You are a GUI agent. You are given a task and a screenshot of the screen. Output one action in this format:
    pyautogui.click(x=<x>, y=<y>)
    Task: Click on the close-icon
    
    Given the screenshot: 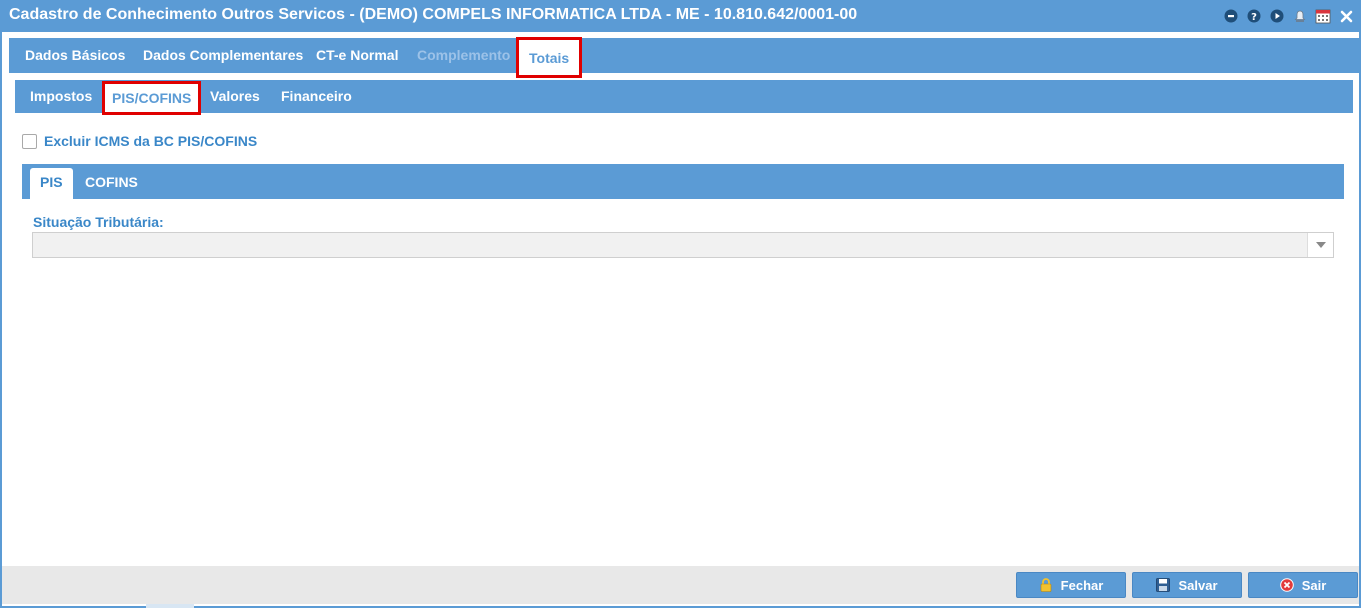 What is the action you would take?
    pyautogui.click(x=1346, y=16)
    